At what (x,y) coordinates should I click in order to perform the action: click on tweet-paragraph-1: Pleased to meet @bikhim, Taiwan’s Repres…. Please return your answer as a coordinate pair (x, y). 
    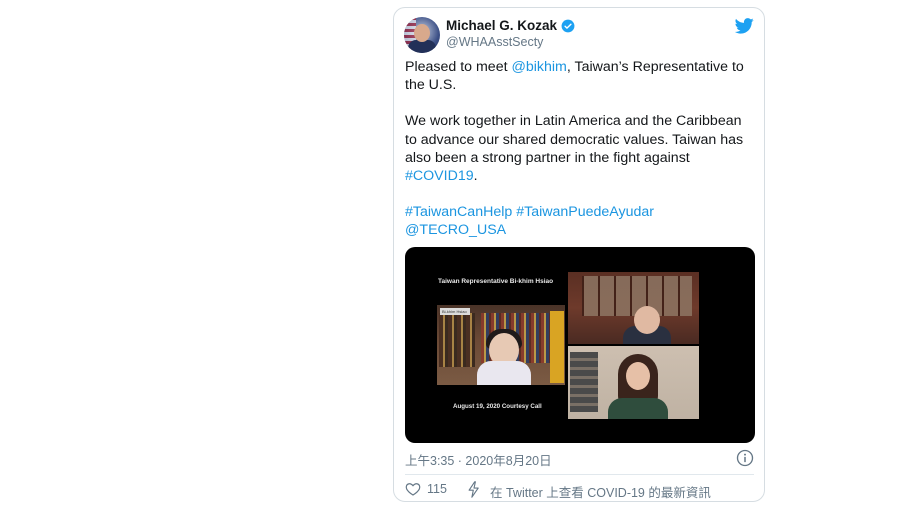
    Looking at the image, I should click on (580, 76).